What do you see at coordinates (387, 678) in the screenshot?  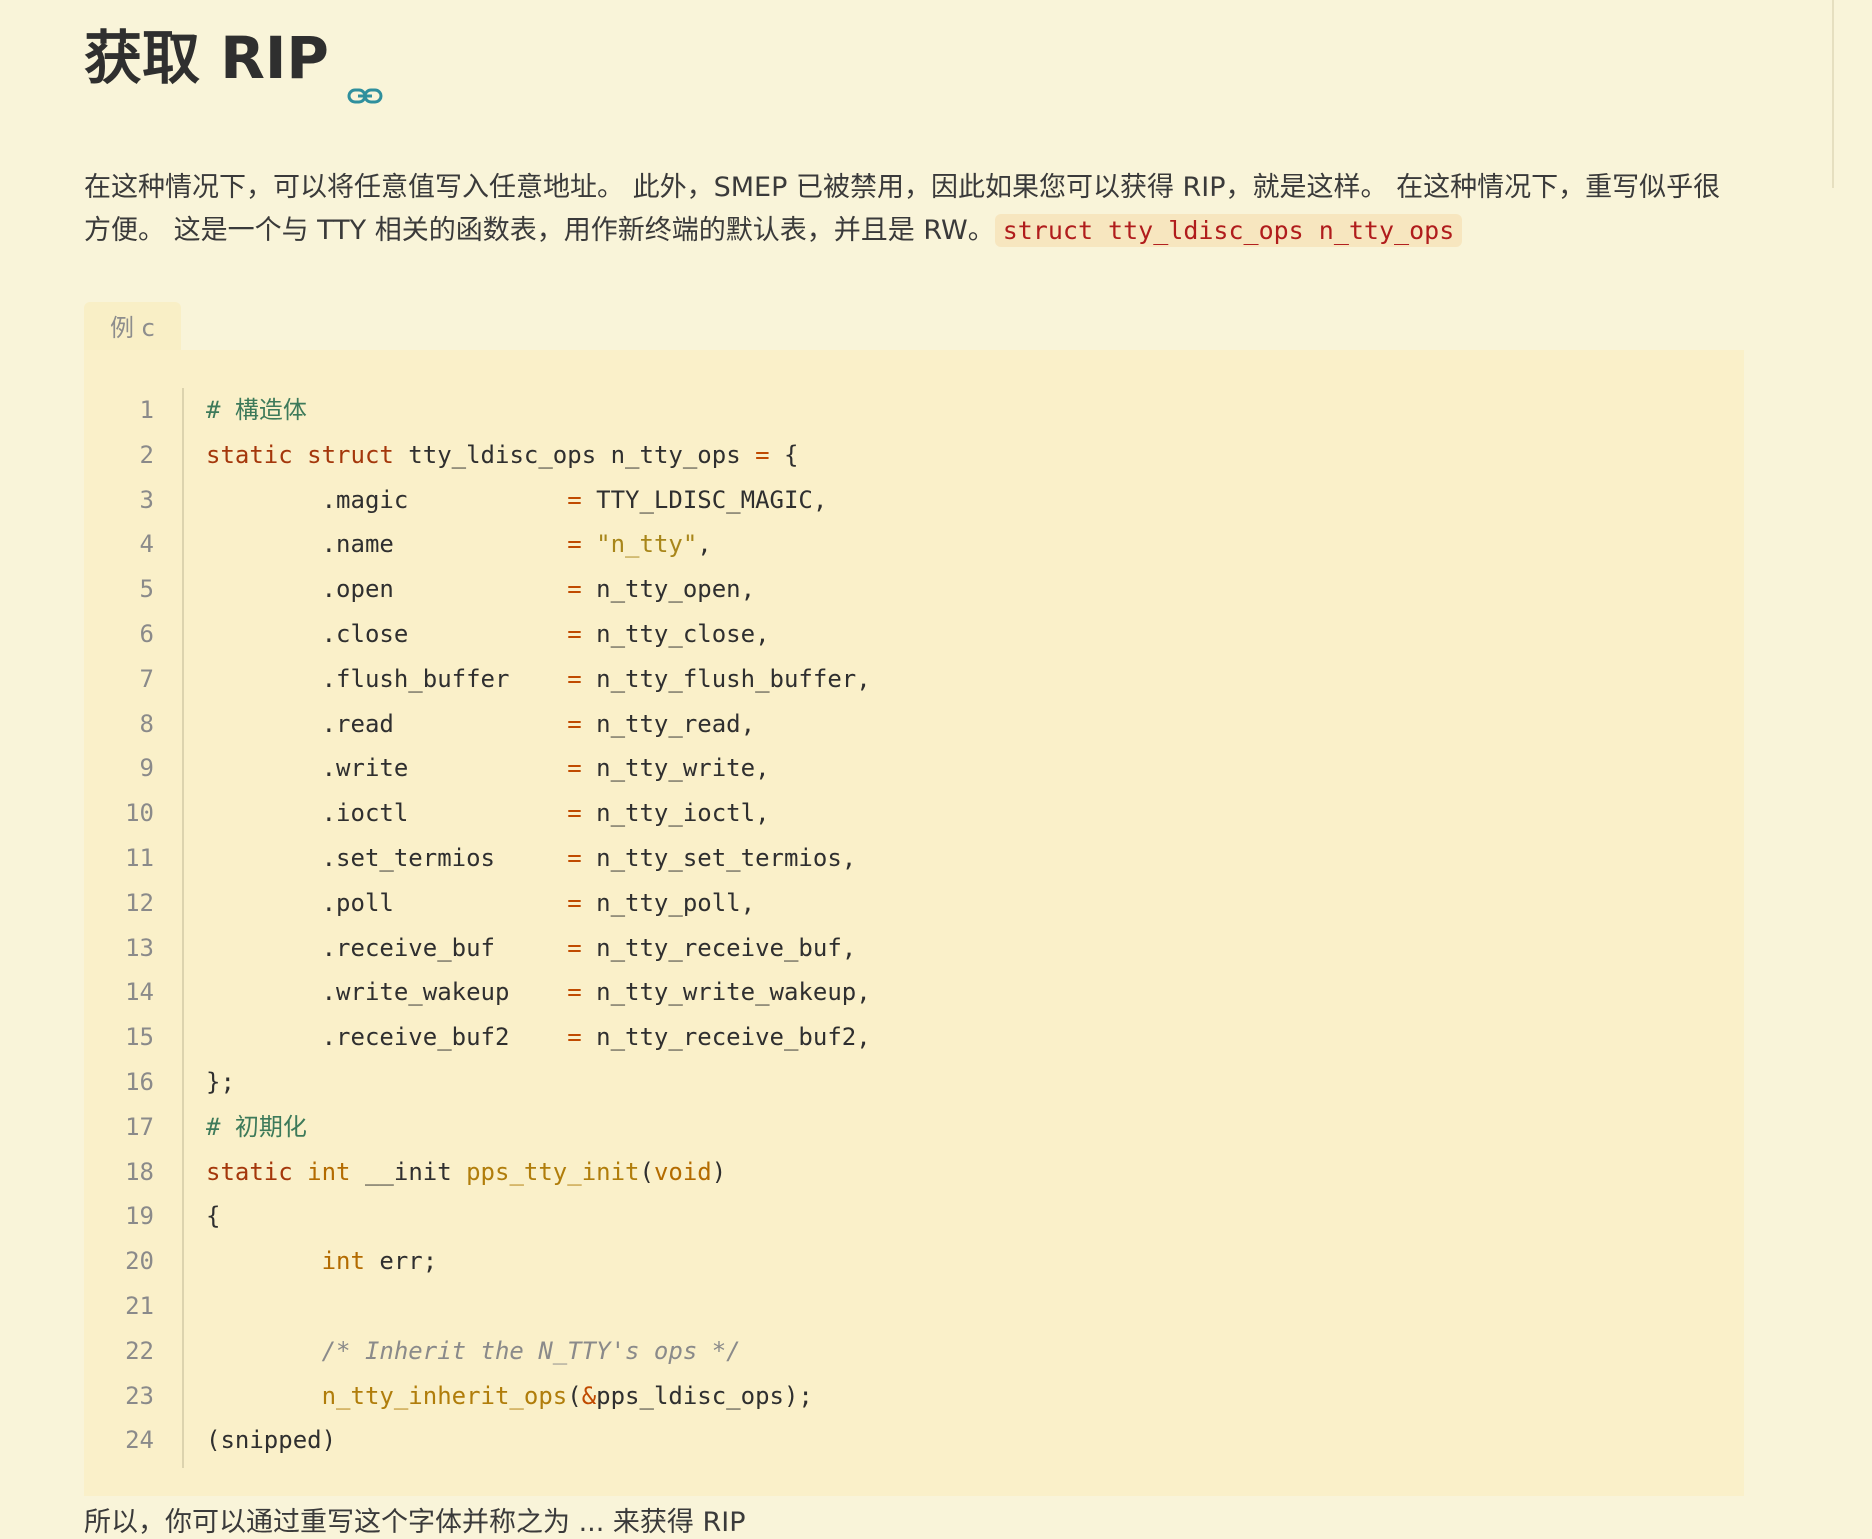 I see `code-field: .flush_buffer` at bounding box center [387, 678].